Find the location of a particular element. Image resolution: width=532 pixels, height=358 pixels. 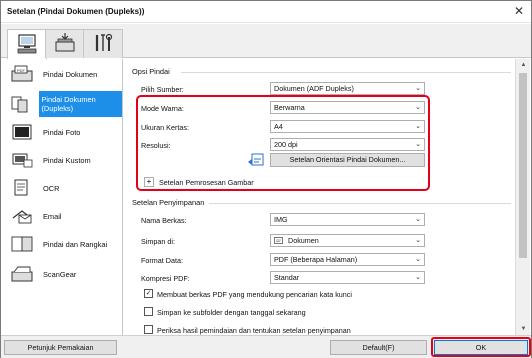

tab-bar is located at coordinates (266, 41).